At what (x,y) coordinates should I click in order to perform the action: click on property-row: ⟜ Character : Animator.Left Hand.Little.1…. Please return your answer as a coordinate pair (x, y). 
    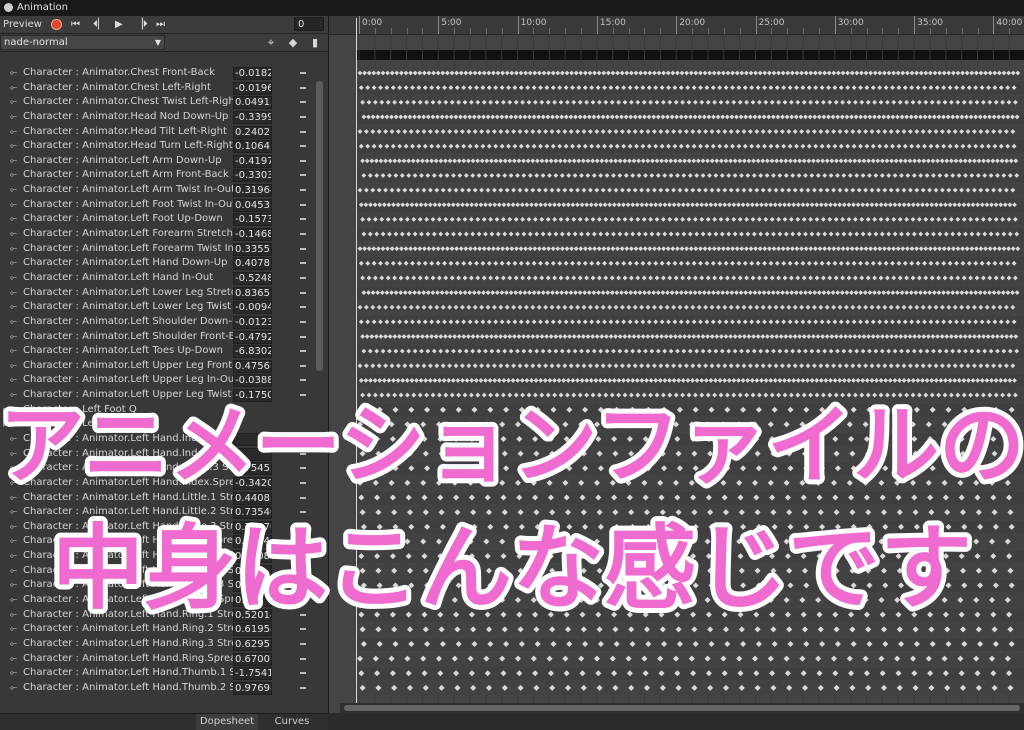
    Looking at the image, I should click on (157, 498).